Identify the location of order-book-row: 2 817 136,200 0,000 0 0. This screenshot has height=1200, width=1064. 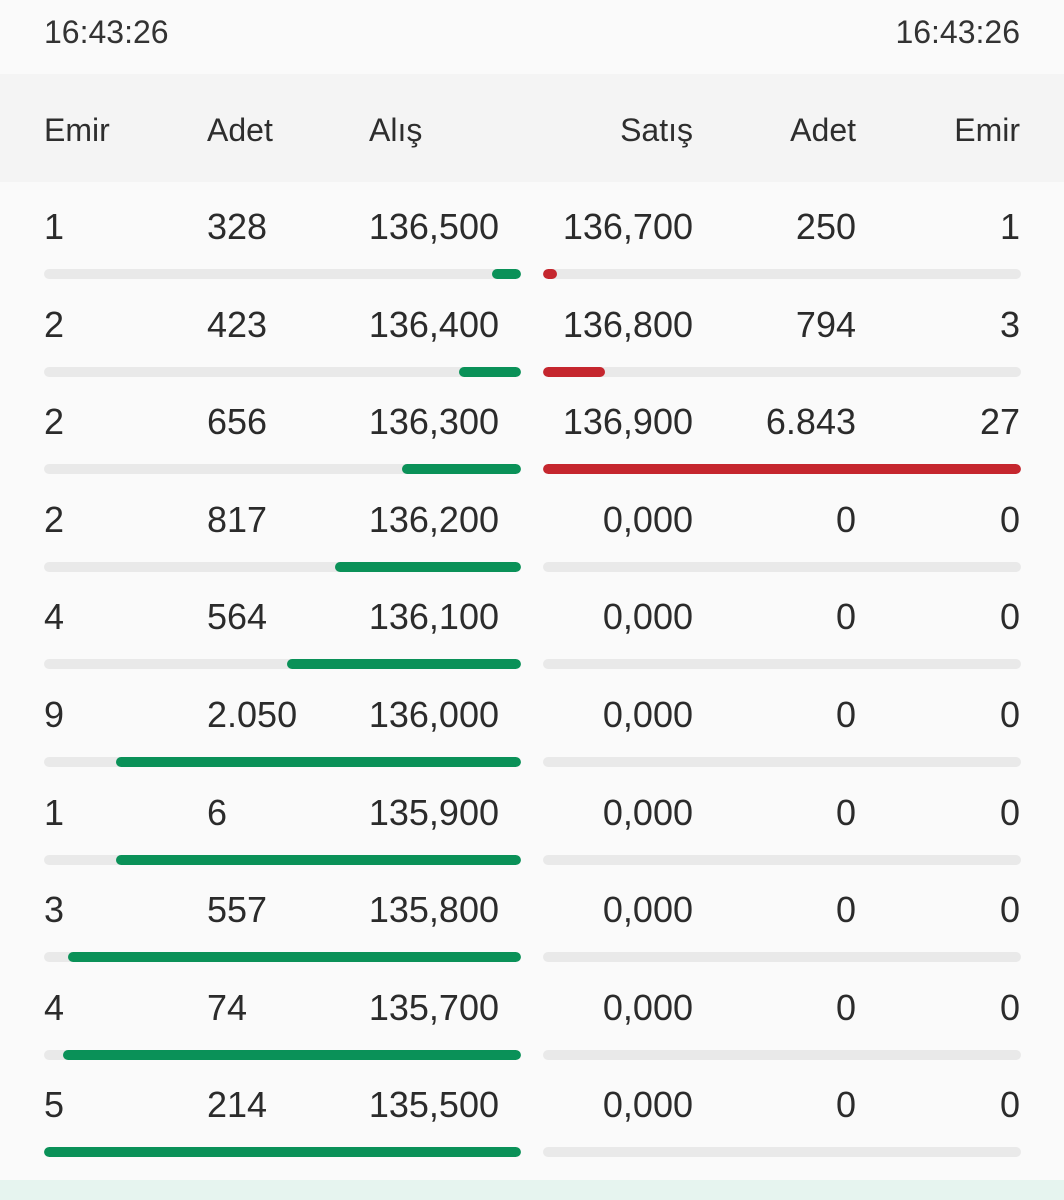
(532, 524).